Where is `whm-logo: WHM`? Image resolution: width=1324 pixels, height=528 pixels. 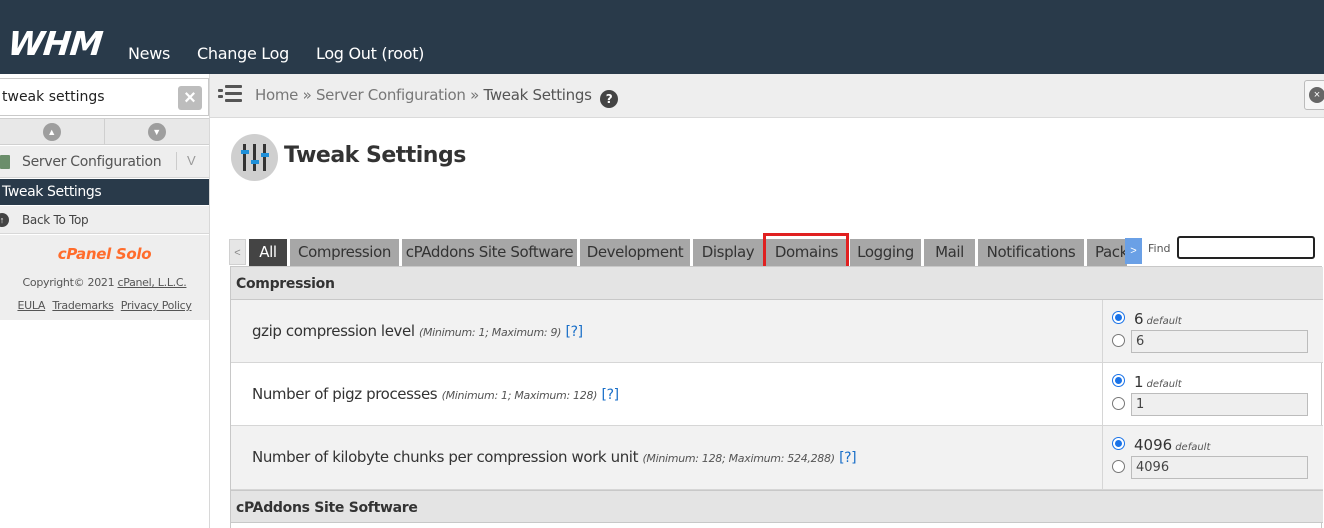
whm-logo: WHM is located at coordinates (55, 43).